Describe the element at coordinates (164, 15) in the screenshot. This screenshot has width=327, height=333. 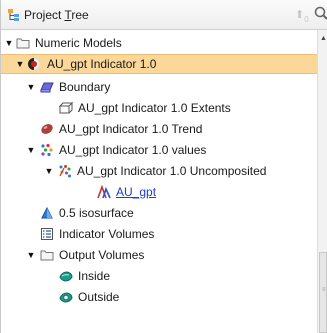
I see `panel-header: Project Tree ⬆0` at that location.